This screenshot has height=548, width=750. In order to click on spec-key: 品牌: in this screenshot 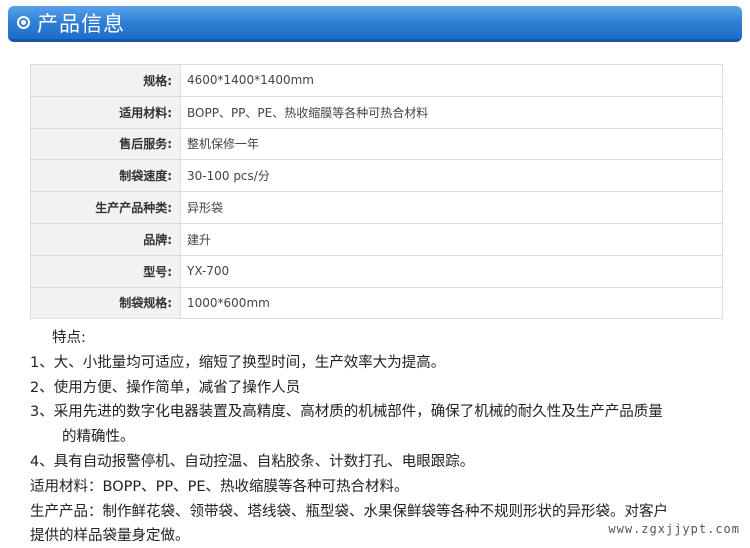, I will do `click(105, 239)`.